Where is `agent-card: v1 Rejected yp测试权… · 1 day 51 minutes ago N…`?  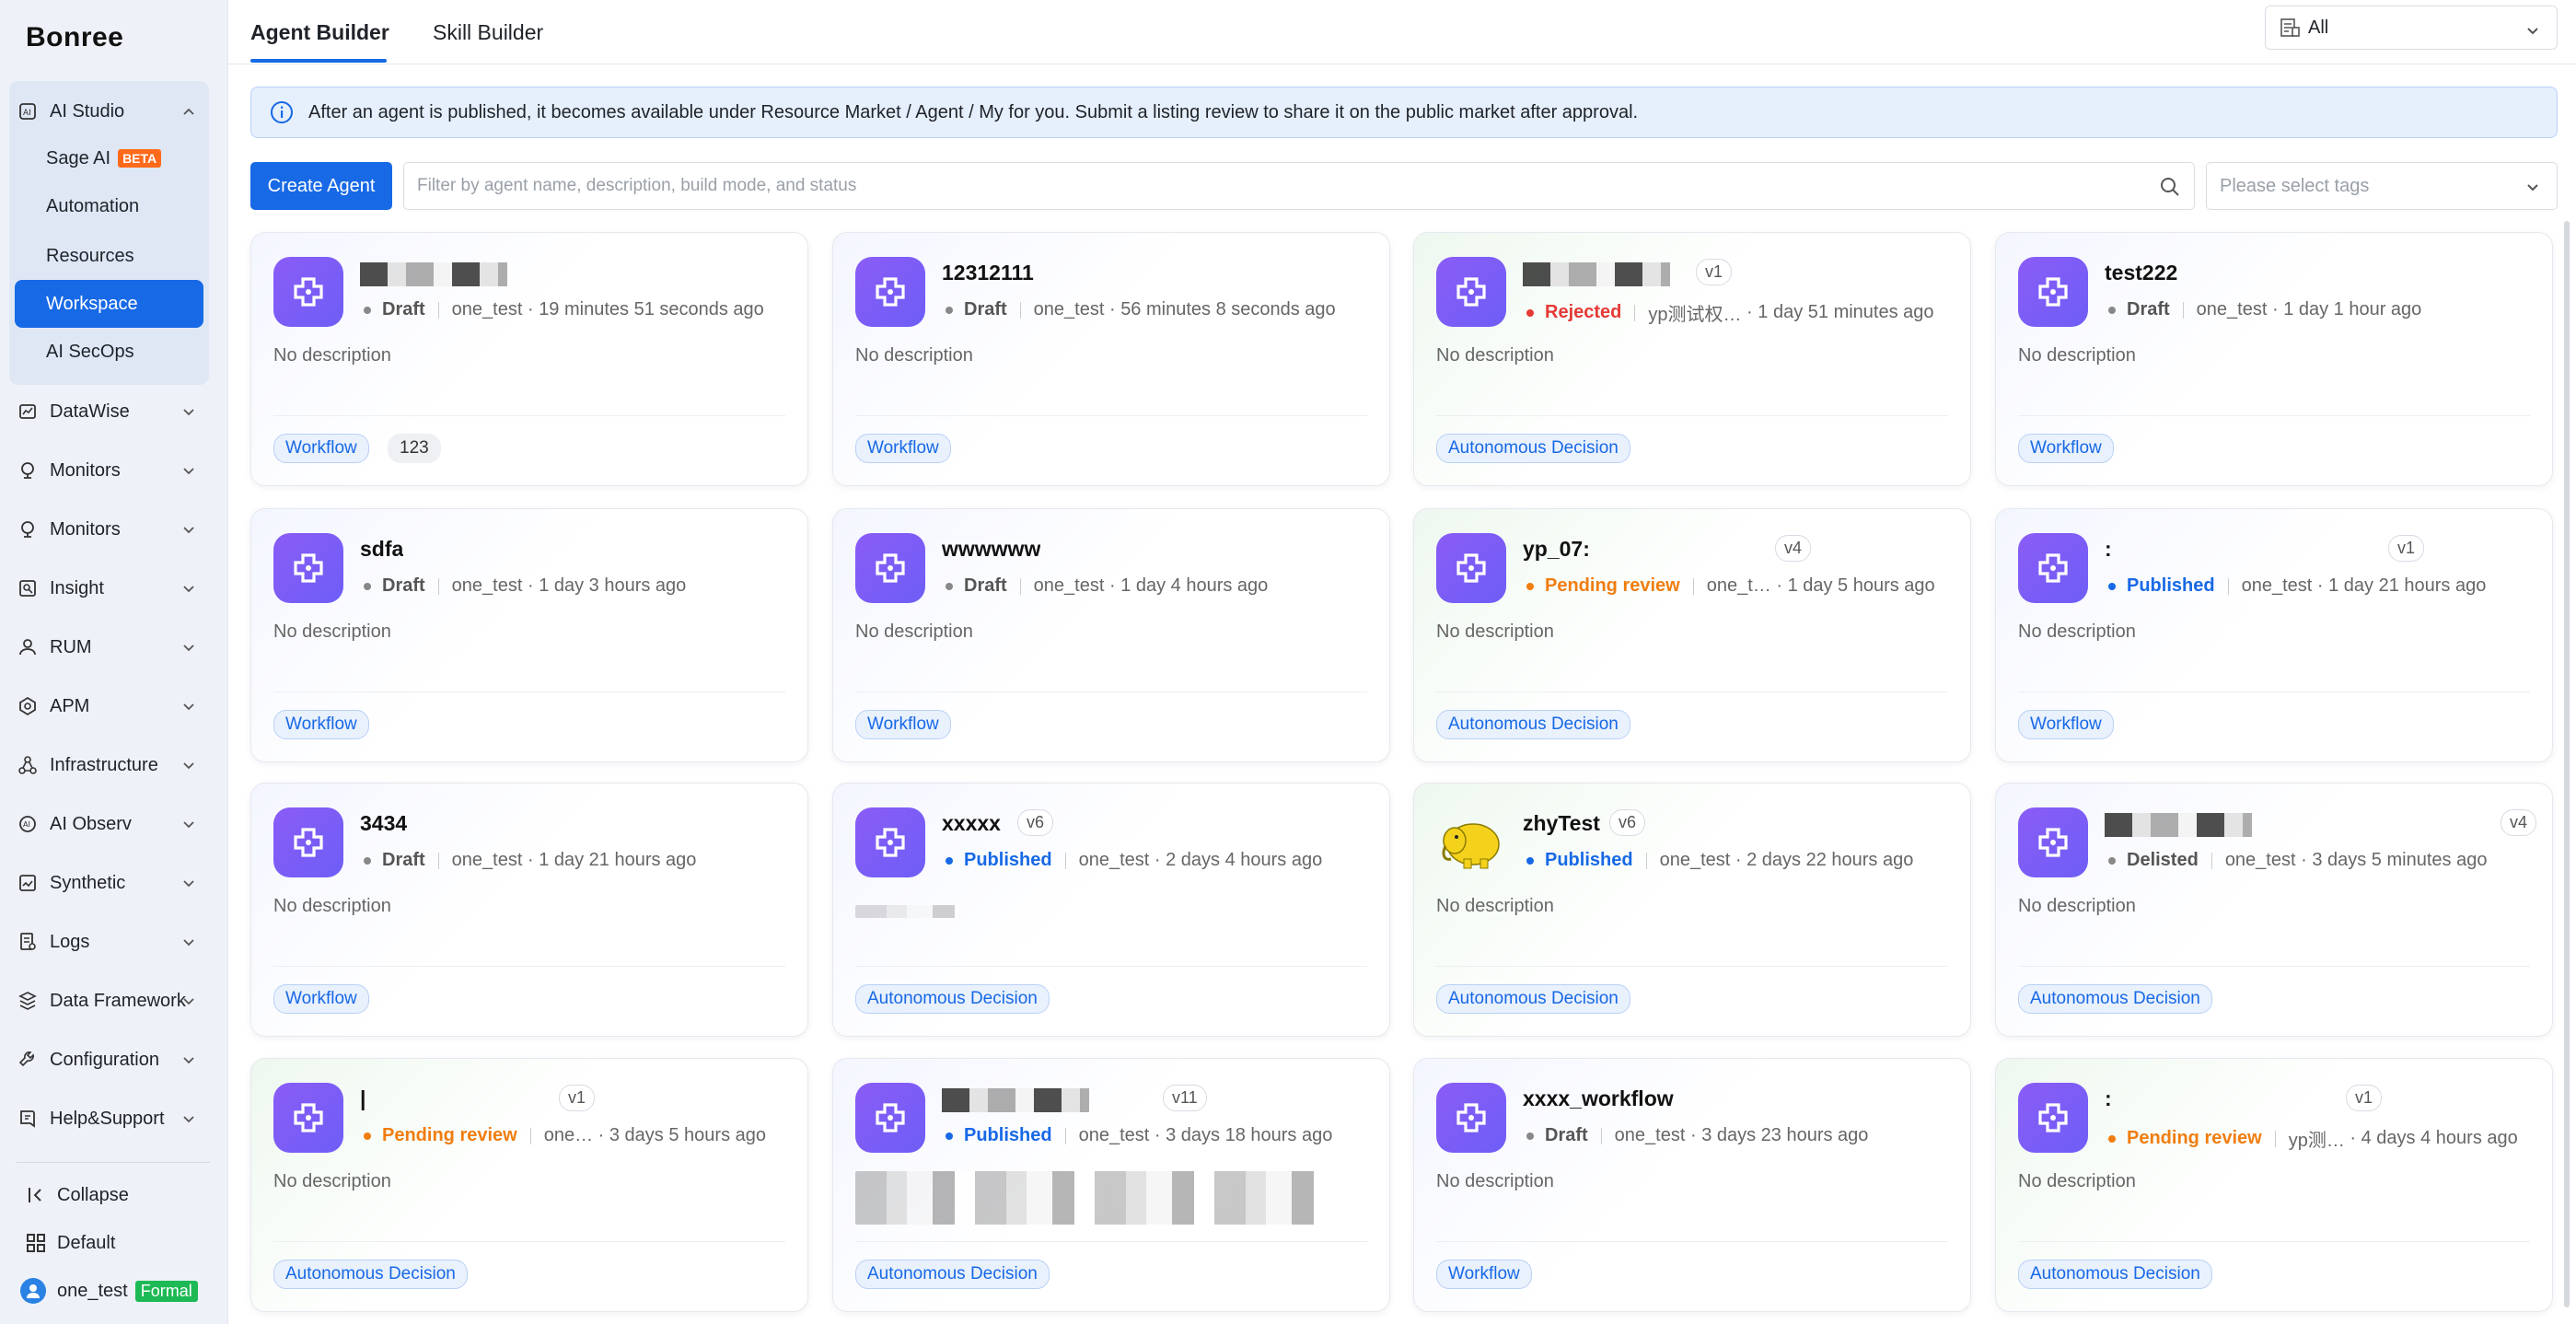 agent-card: v1 Rejected yp测试权… · 1 day 51 minutes ago N… is located at coordinates (1692, 359).